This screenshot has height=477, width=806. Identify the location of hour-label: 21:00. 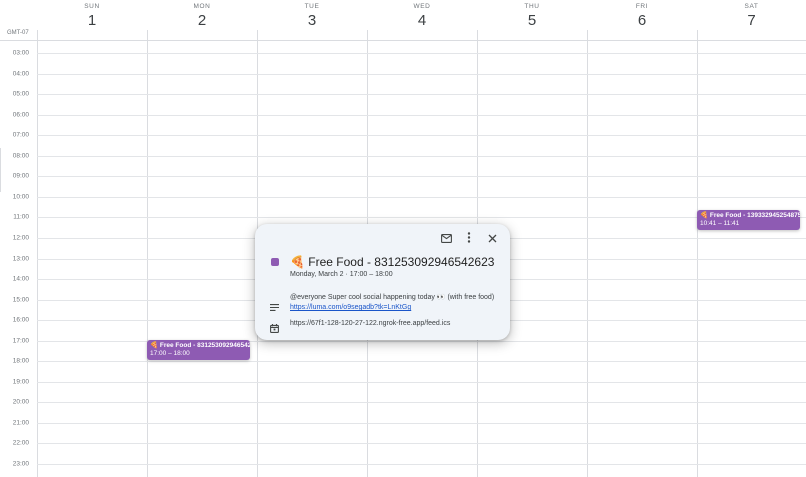
(20, 423).